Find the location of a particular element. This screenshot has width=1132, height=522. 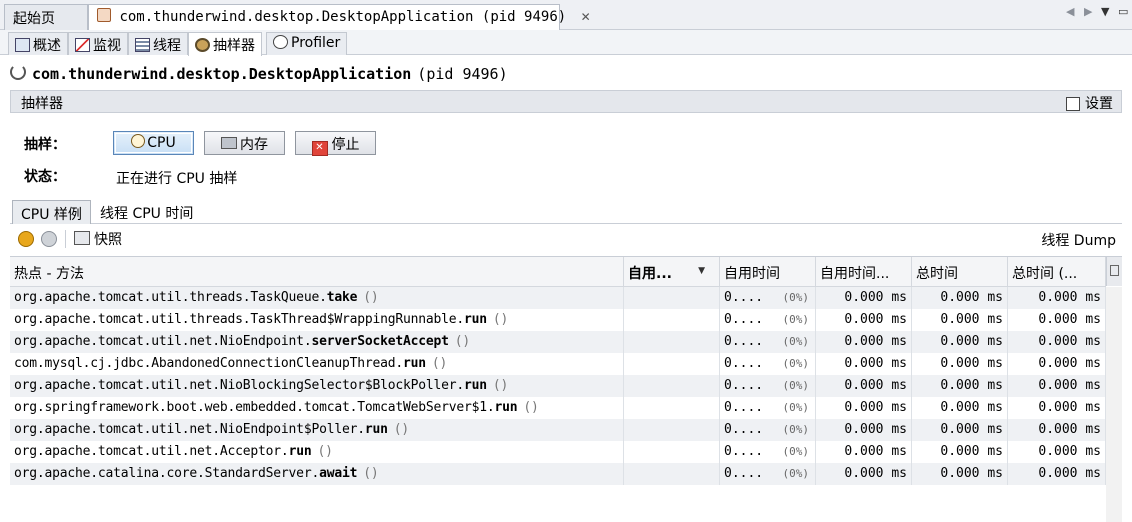

tab-threads: 线程 is located at coordinates (158, 43).